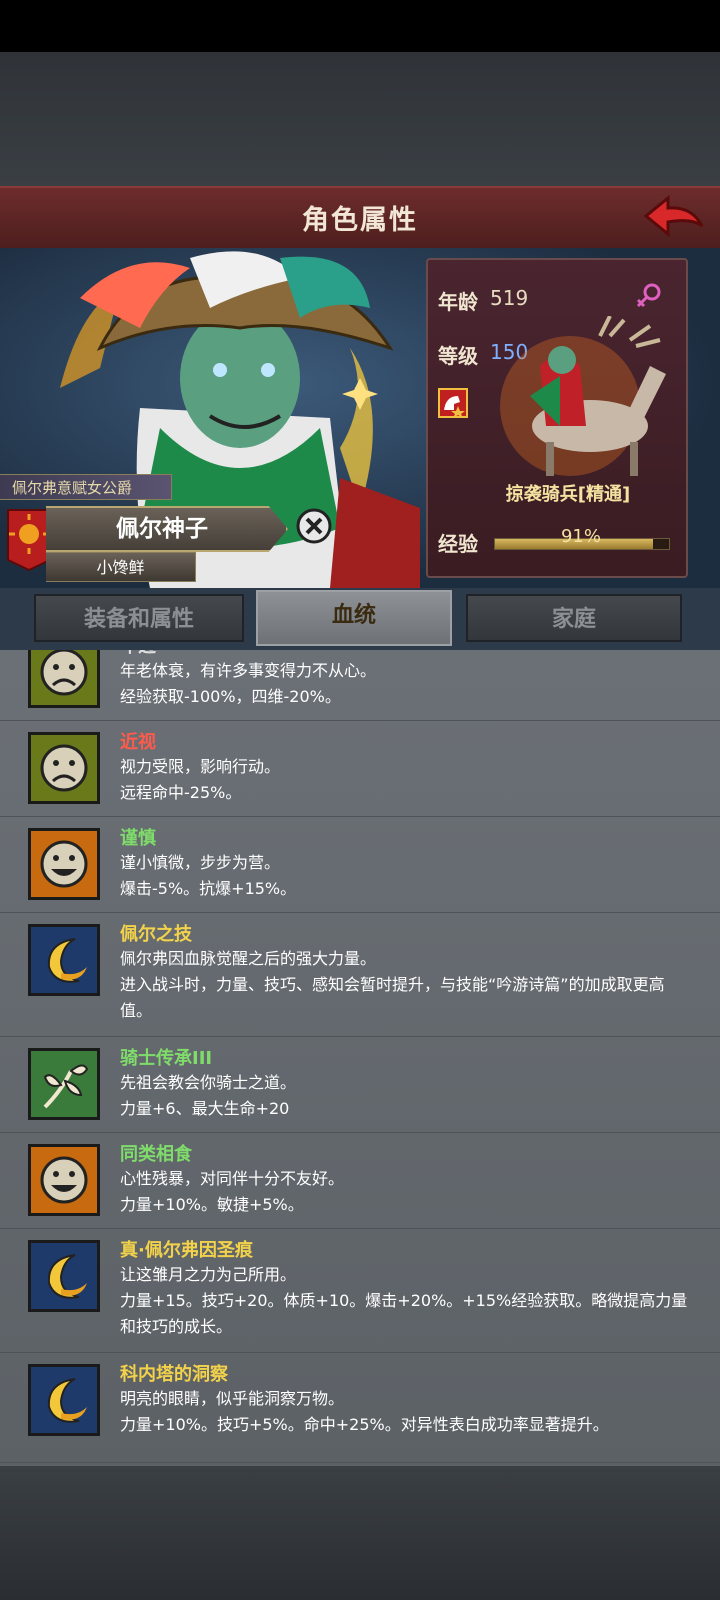  Describe the element at coordinates (200, 862) in the screenshot. I see `trait-description: 谨小慎微，步步为营。` at that location.